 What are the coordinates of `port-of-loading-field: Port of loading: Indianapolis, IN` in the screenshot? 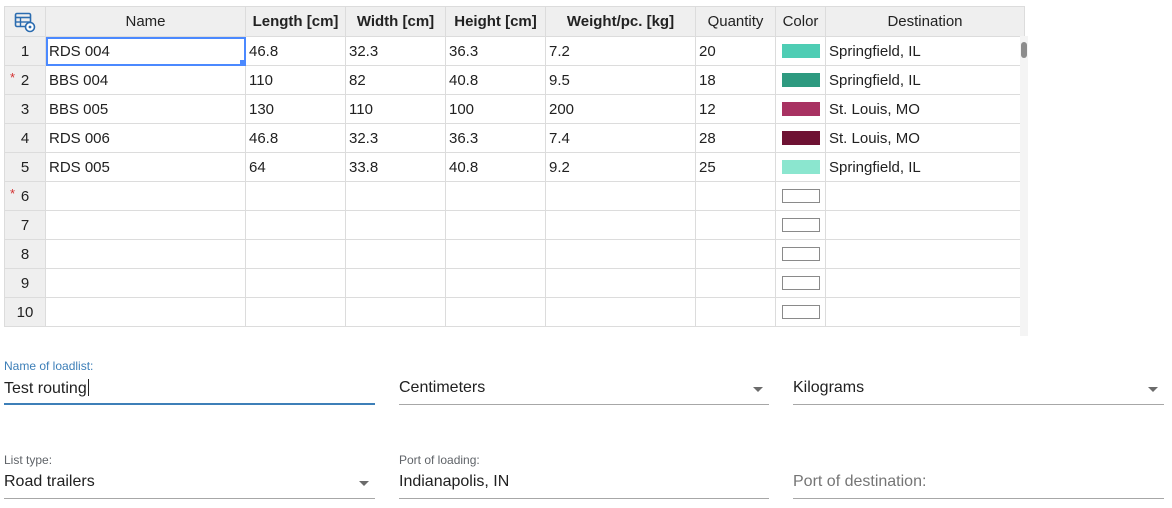 It's located at (584, 476).